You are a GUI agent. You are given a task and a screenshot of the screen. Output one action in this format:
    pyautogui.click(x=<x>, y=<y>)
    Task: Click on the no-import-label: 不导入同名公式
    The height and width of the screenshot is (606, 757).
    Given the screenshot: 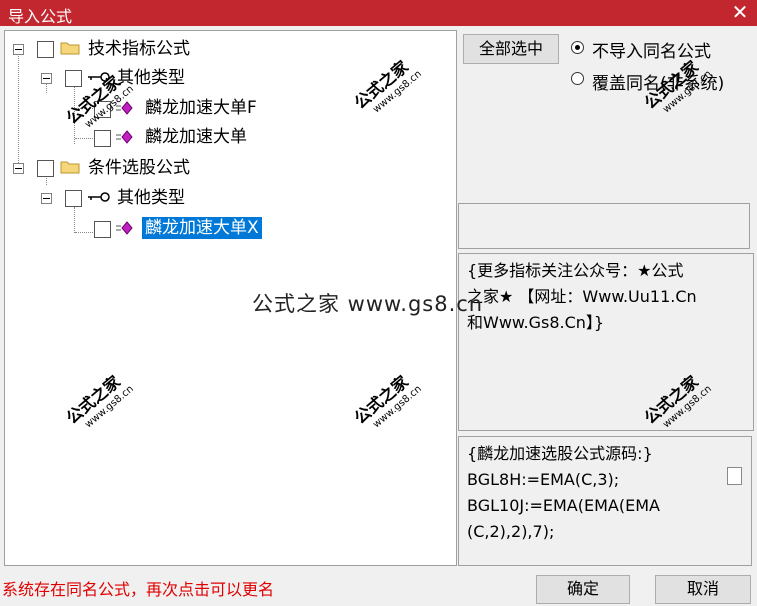 What is the action you would take?
    pyautogui.click(x=651, y=52)
    